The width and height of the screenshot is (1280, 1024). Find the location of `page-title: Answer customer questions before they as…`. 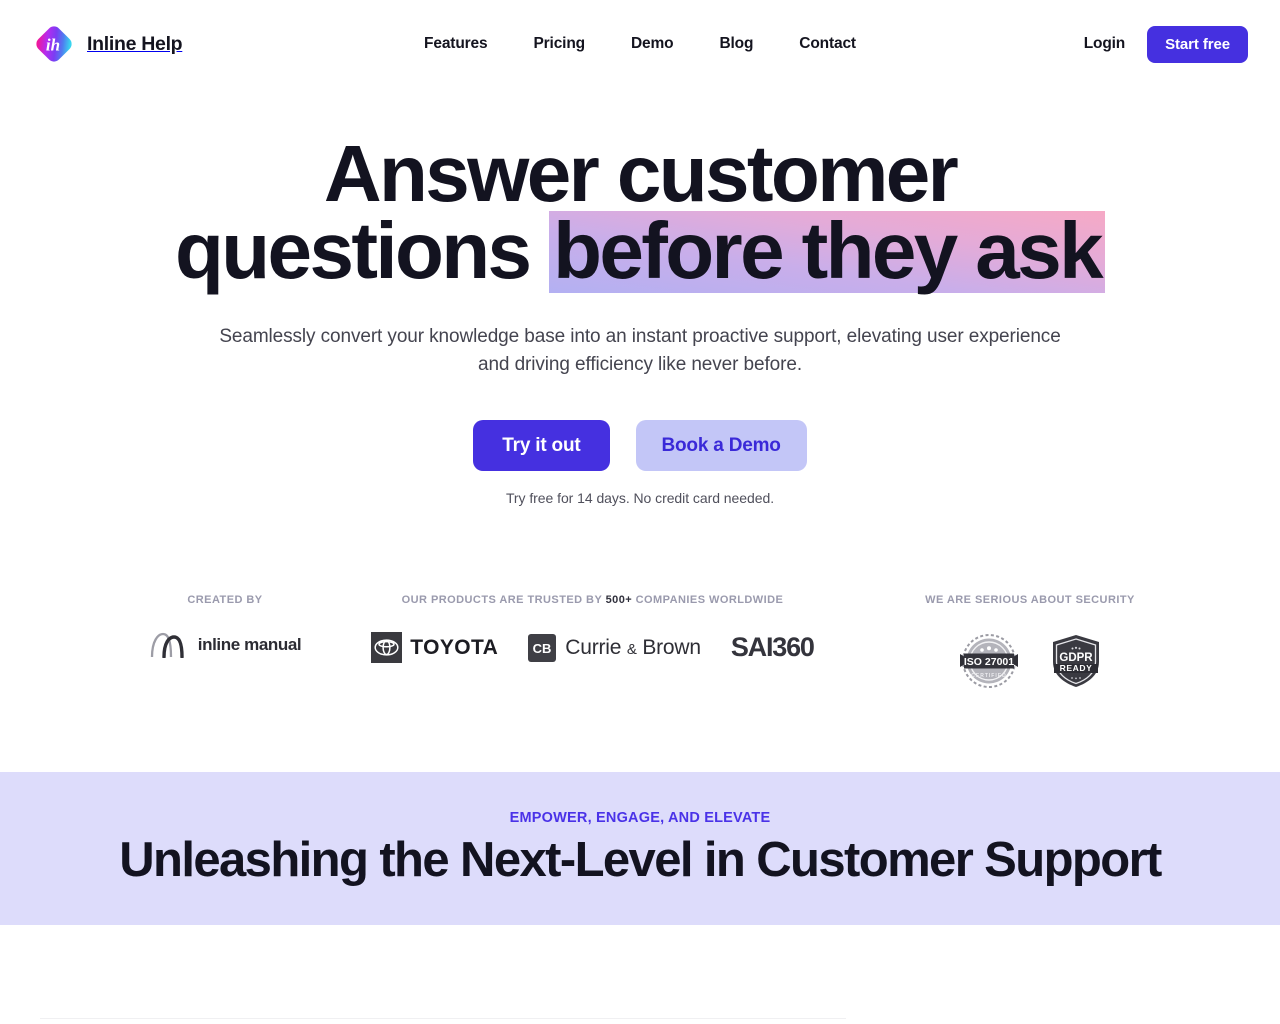

page-title: Answer customer questions before they as… is located at coordinates (640, 215).